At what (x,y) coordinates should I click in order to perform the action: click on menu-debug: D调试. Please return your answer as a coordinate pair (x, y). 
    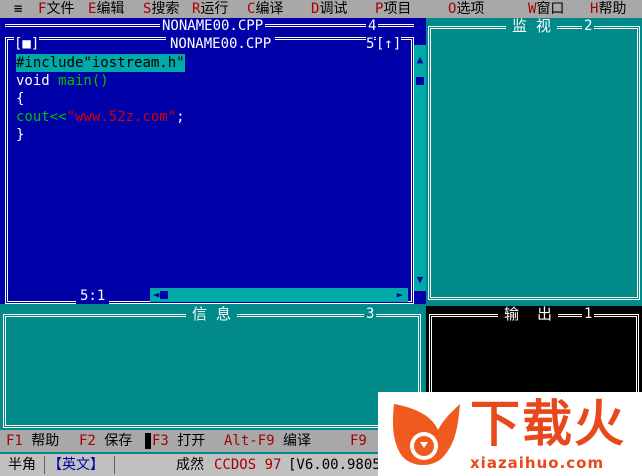
    Looking at the image, I should click on (329, 9).